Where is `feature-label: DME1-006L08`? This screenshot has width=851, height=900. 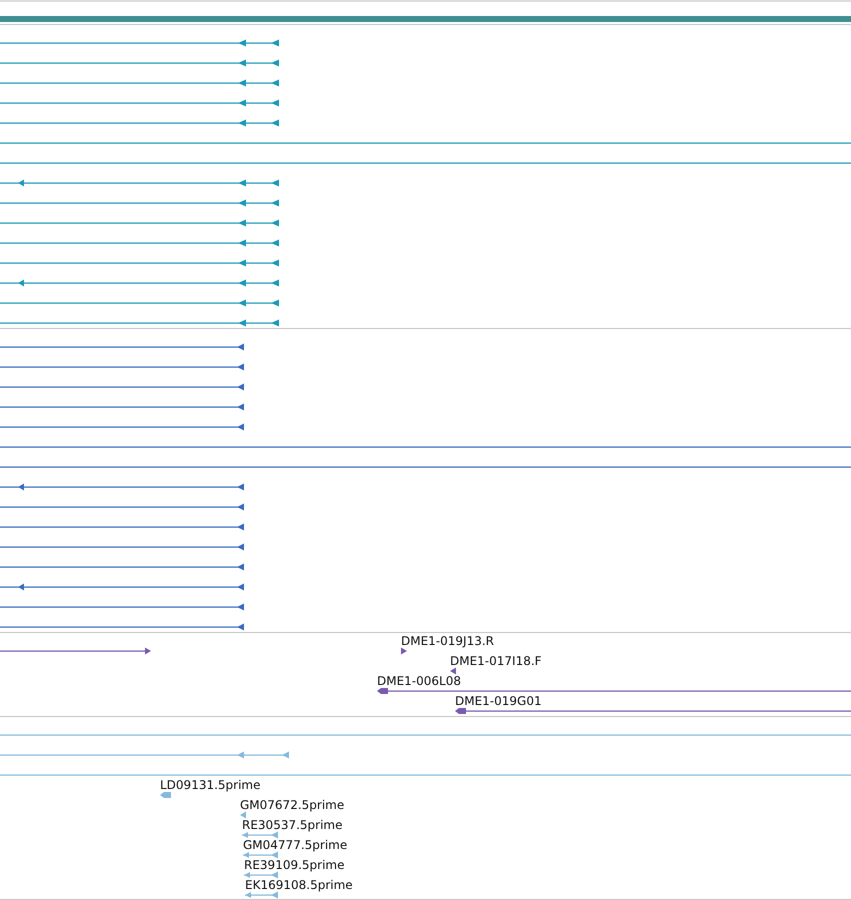 feature-label: DME1-006L08 is located at coordinates (419, 681).